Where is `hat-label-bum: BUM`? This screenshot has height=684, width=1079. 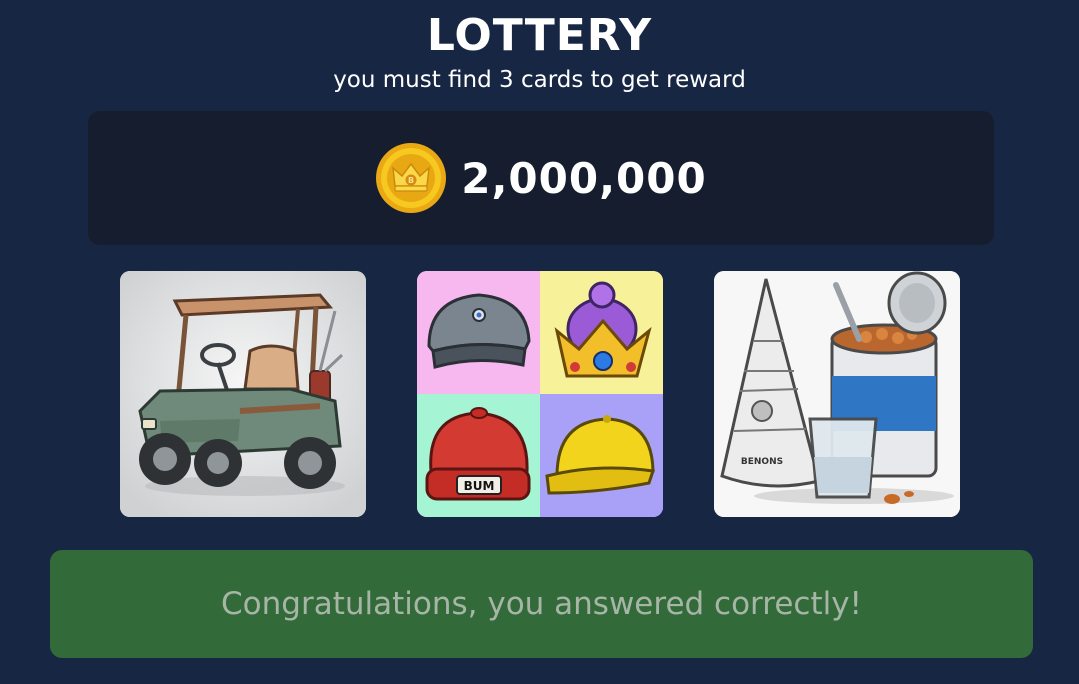 hat-label-bum: BUM is located at coordinates (479, 486).